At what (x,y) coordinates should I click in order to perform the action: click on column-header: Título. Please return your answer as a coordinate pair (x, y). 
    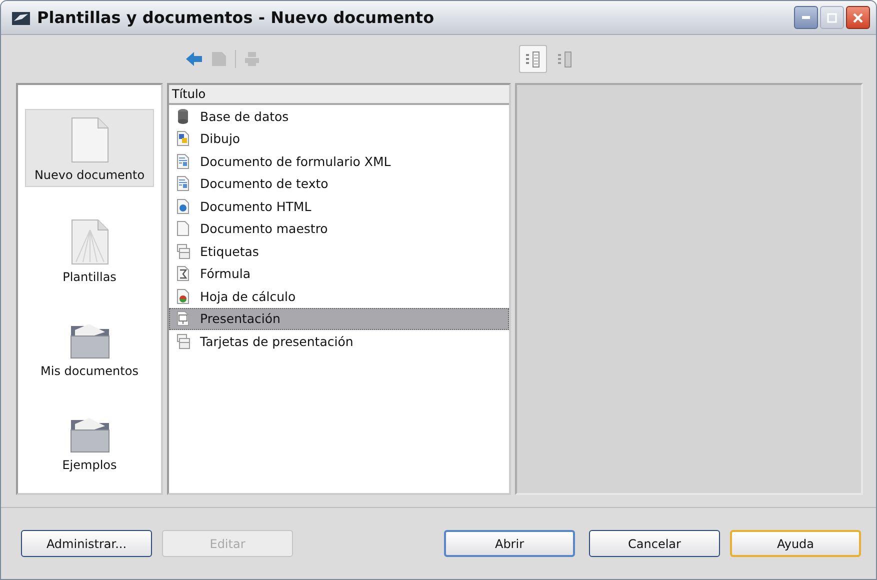
    Looking at the image, I should click on (339, 95).